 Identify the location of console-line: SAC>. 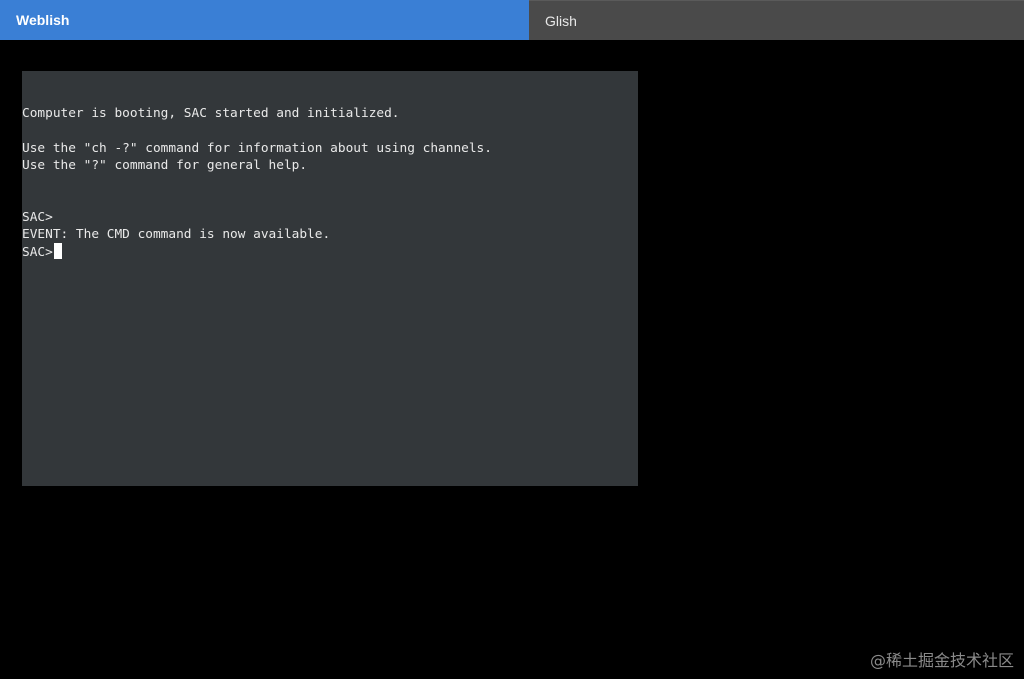
(37, 217).